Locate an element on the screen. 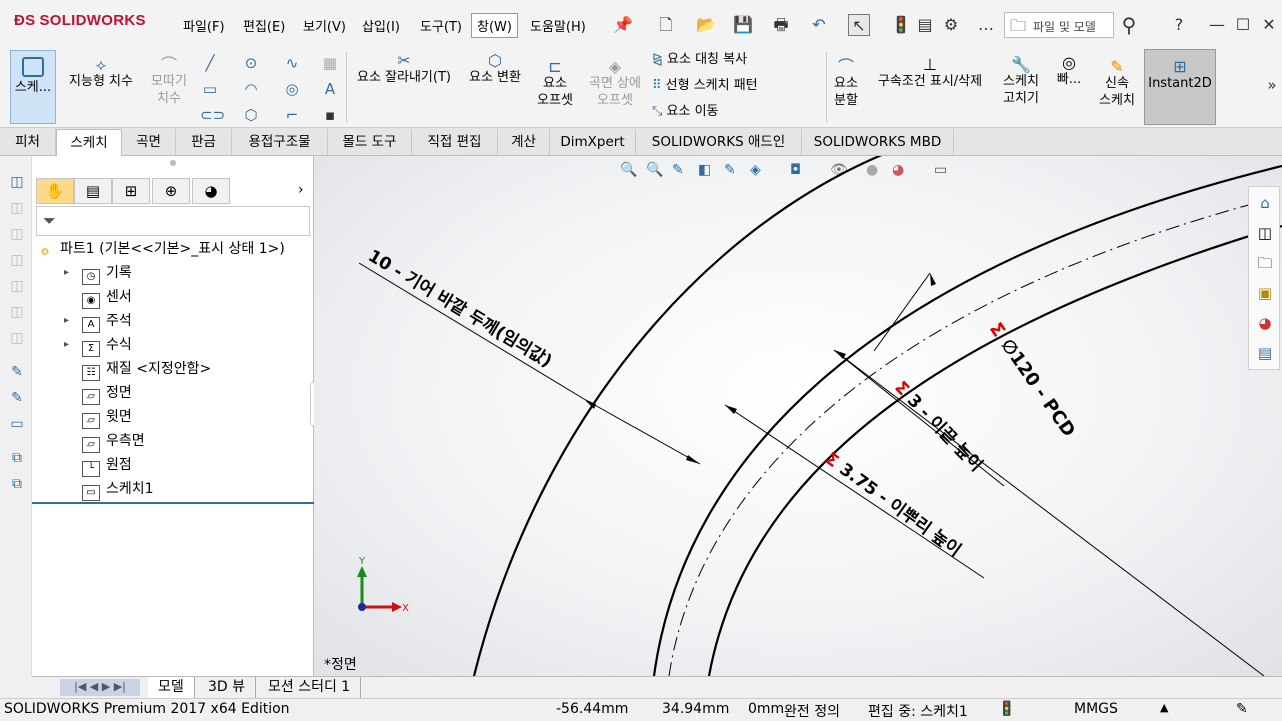 The height and width of the screenshot is (721, 1282). tree-item: ▸ A 주석 is located at coordinates (98, 321).